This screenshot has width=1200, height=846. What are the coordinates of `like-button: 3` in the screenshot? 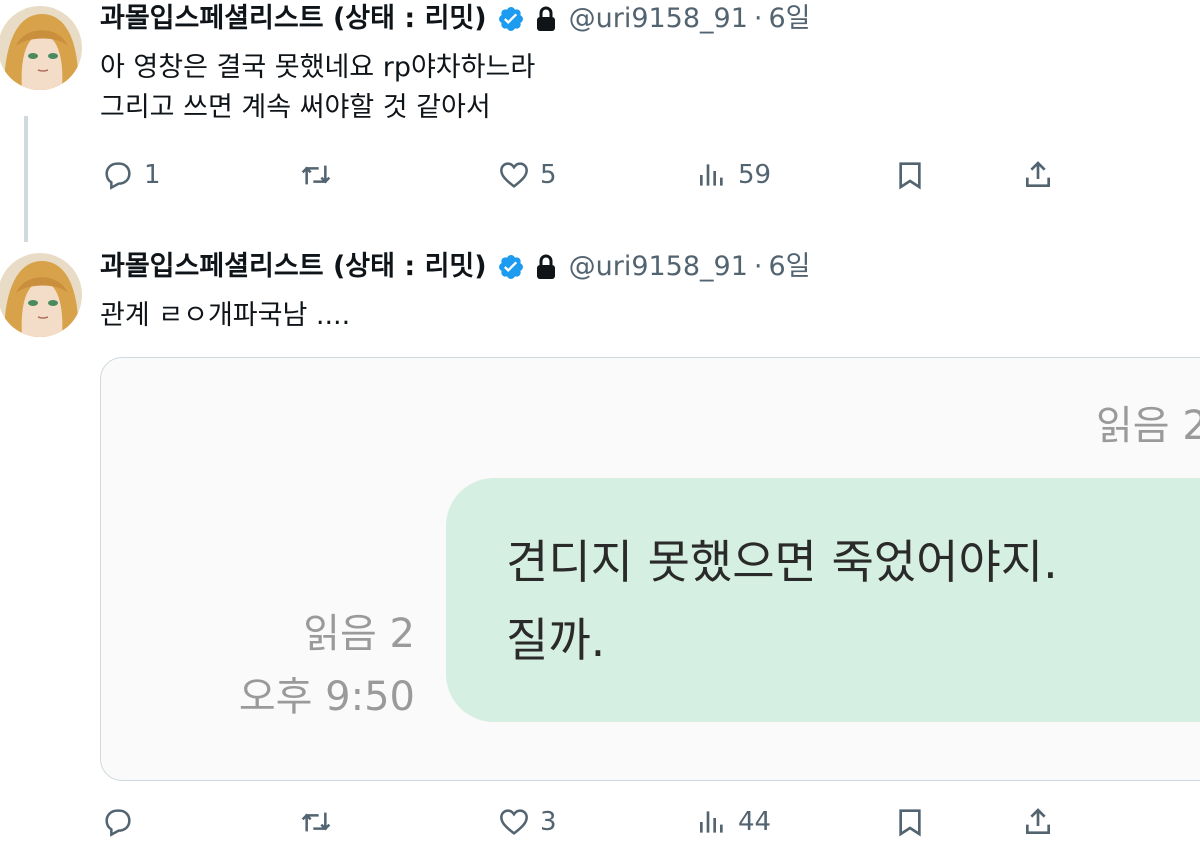 It's located at (527, 822).